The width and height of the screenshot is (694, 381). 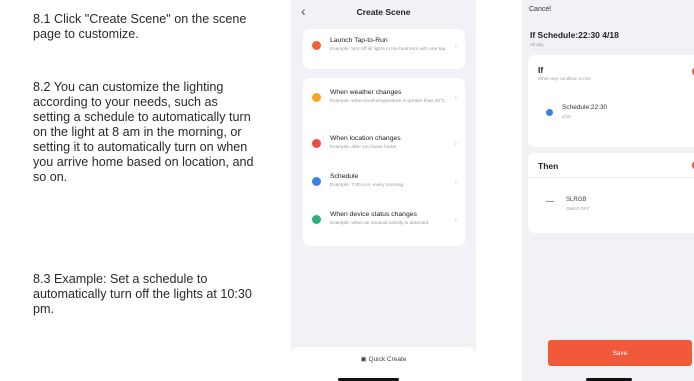 I want to click on quick-create-button: ▣ Quick Create, so click(x=383, y=359).